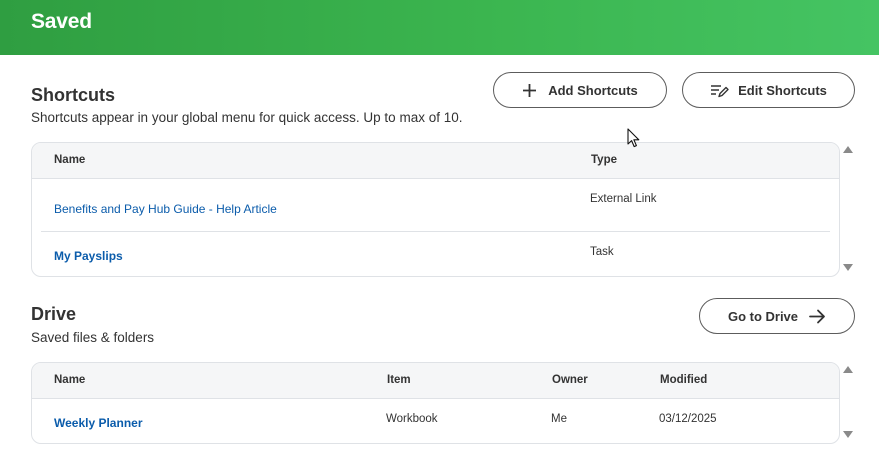  Describe the element at coordinates (73, 95) in the screenshot. I see `shortcuts-title: Shortcuts` at that location.